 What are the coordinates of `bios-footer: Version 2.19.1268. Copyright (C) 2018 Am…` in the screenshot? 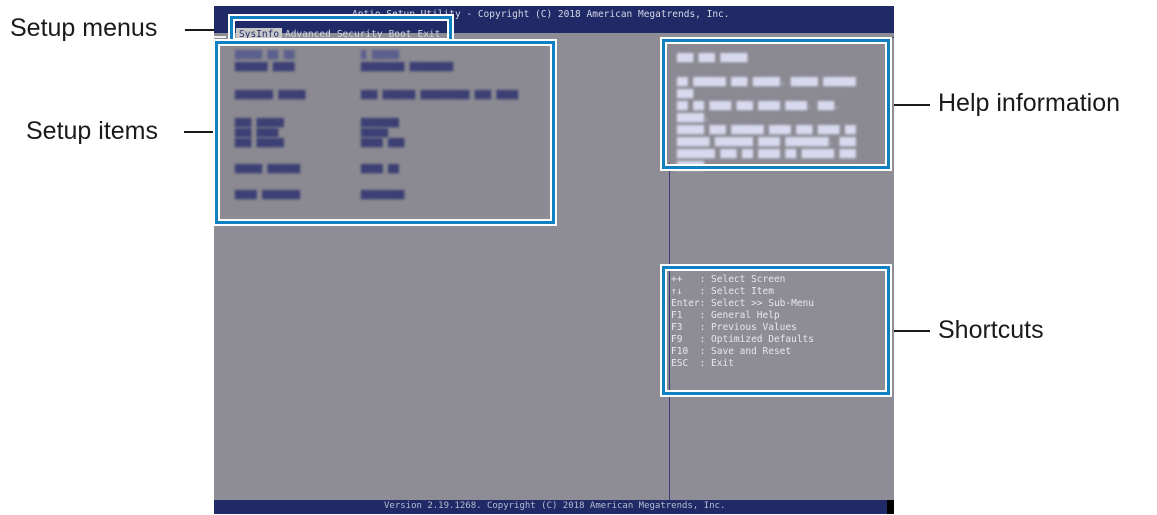 It's located at (554, 507).